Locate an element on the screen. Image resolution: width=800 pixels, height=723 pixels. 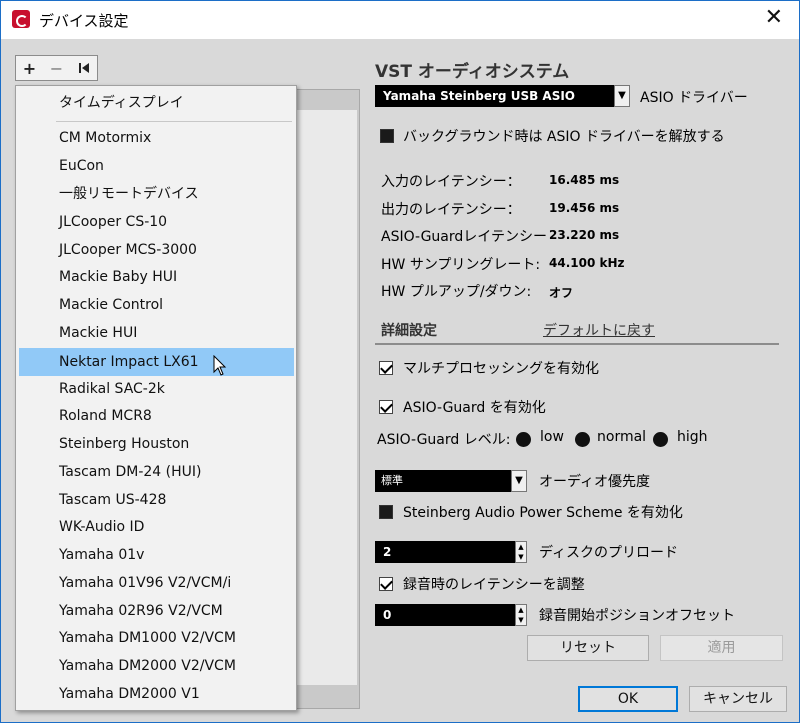
reset-defaults-link: デフォルトに戻す is located at coordinates (599, 330).